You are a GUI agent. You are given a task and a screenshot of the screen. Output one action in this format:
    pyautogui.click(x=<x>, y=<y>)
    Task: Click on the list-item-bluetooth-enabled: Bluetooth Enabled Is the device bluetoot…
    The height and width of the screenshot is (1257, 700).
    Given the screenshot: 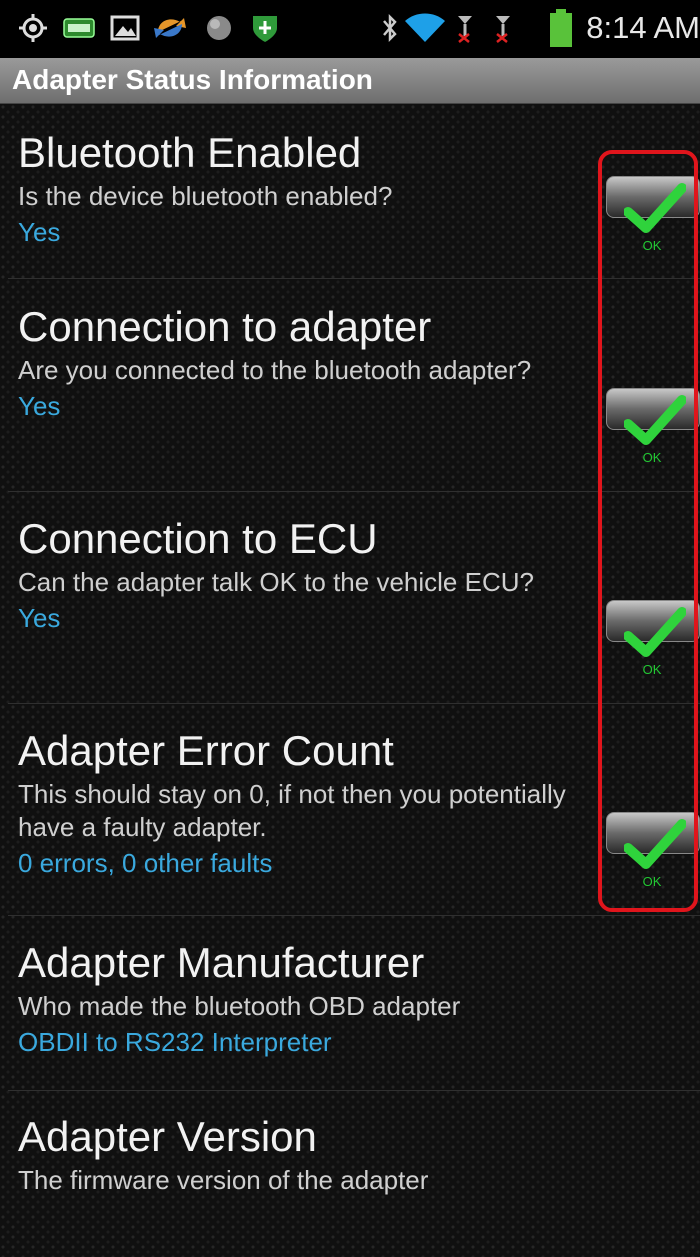 What is the action you would take?
    pyautogui.click(x=308, y=188)
    